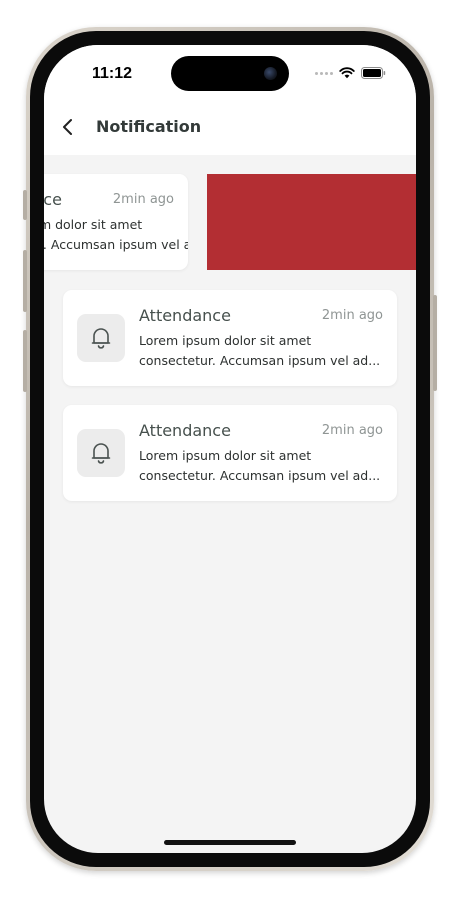 This screenshot has width=460, height=900. I want to click on status-bar: 11:12, so click(230, 74).